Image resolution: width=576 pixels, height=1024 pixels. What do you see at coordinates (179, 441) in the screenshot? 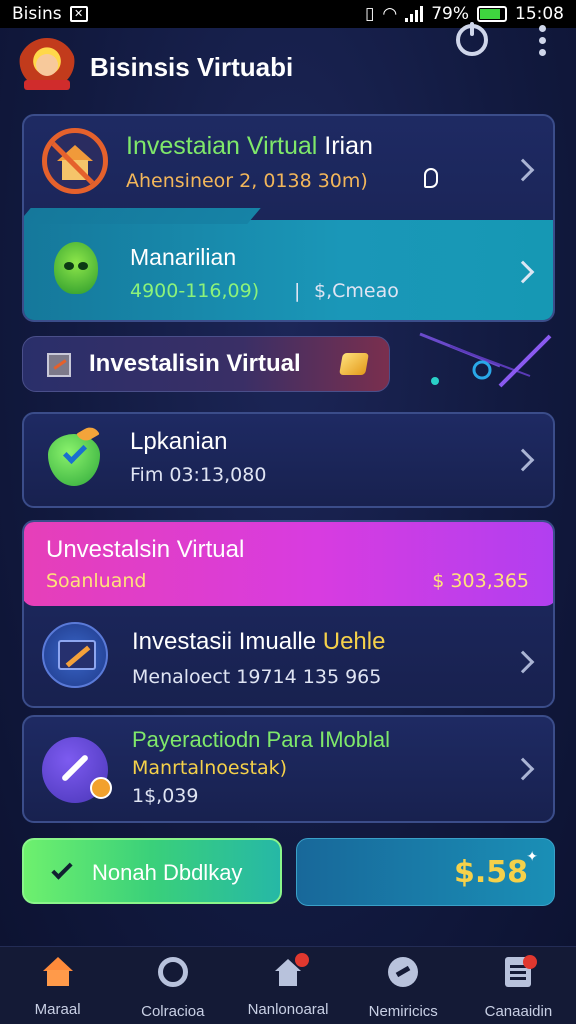
I see `card-title: Lpkanian` at bounding box center [179, 441].